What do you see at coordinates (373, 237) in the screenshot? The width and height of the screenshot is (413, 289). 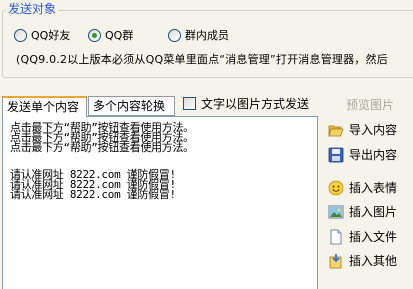 I see `insert-file-label: 插入文件` at bounding box center [373, 237].